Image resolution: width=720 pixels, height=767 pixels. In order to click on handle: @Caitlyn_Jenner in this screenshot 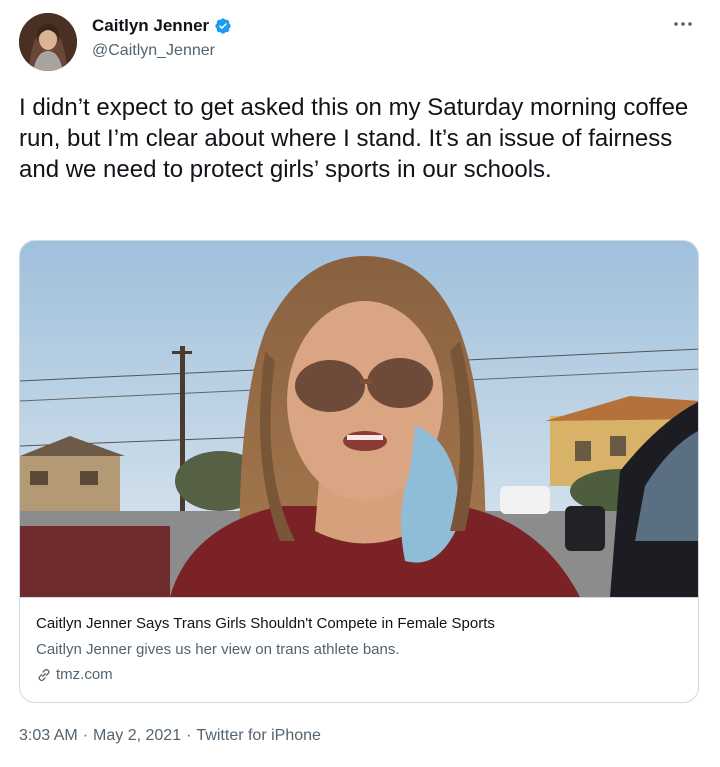, I will do `click(153, 51)`.